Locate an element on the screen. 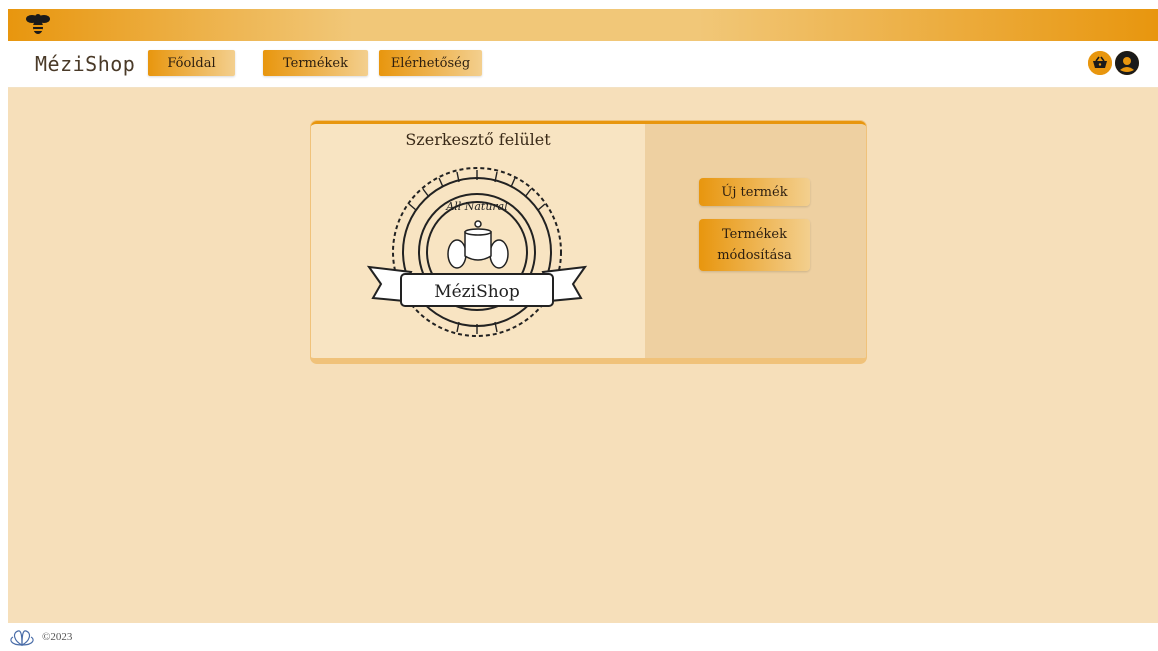 The width and height of the screenshot is (1158, 651). nav-contact-button: Elérhetőség is located at coordinates (430, 63).